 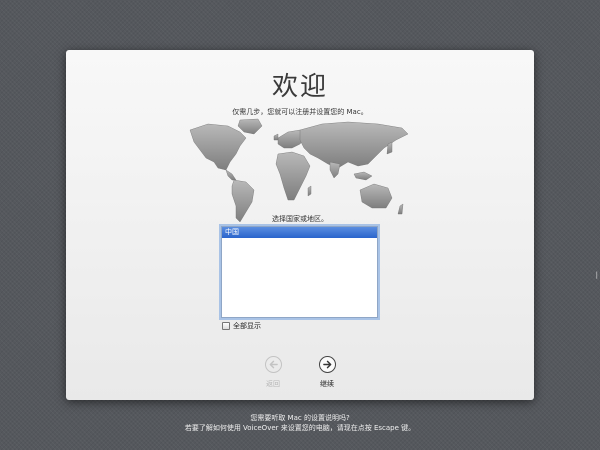 What do you see at coordinates (273, 364) in the screenshot?
I see `arrow-left-icon` at bounding box center [273, 364].